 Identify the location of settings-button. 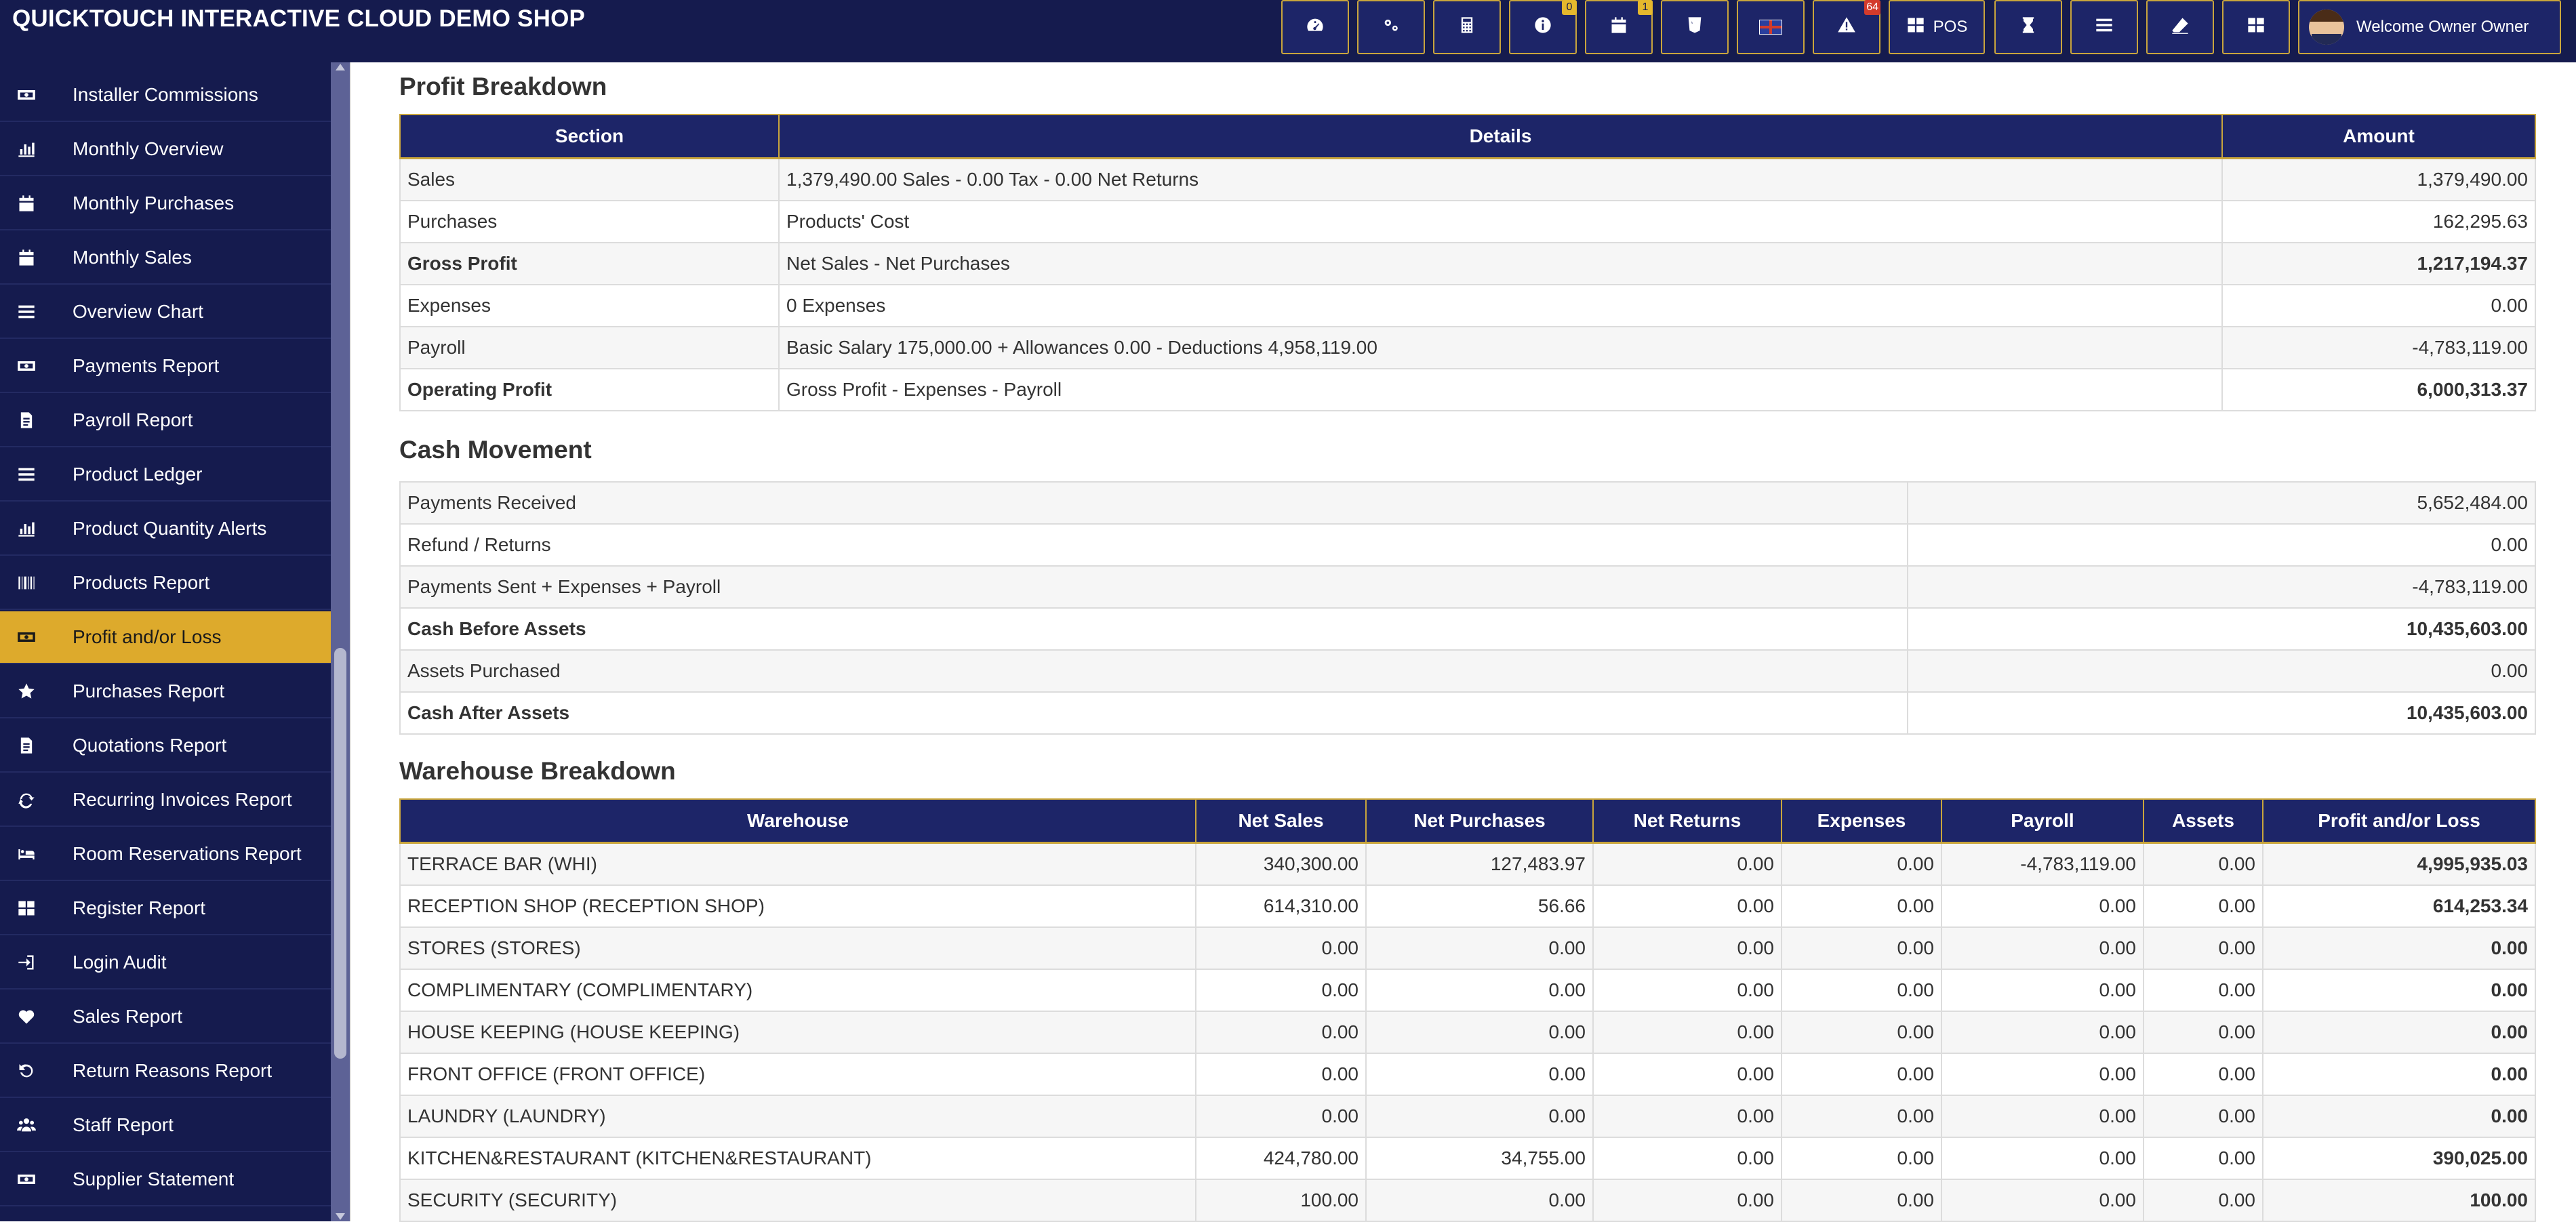
(1391, 27).